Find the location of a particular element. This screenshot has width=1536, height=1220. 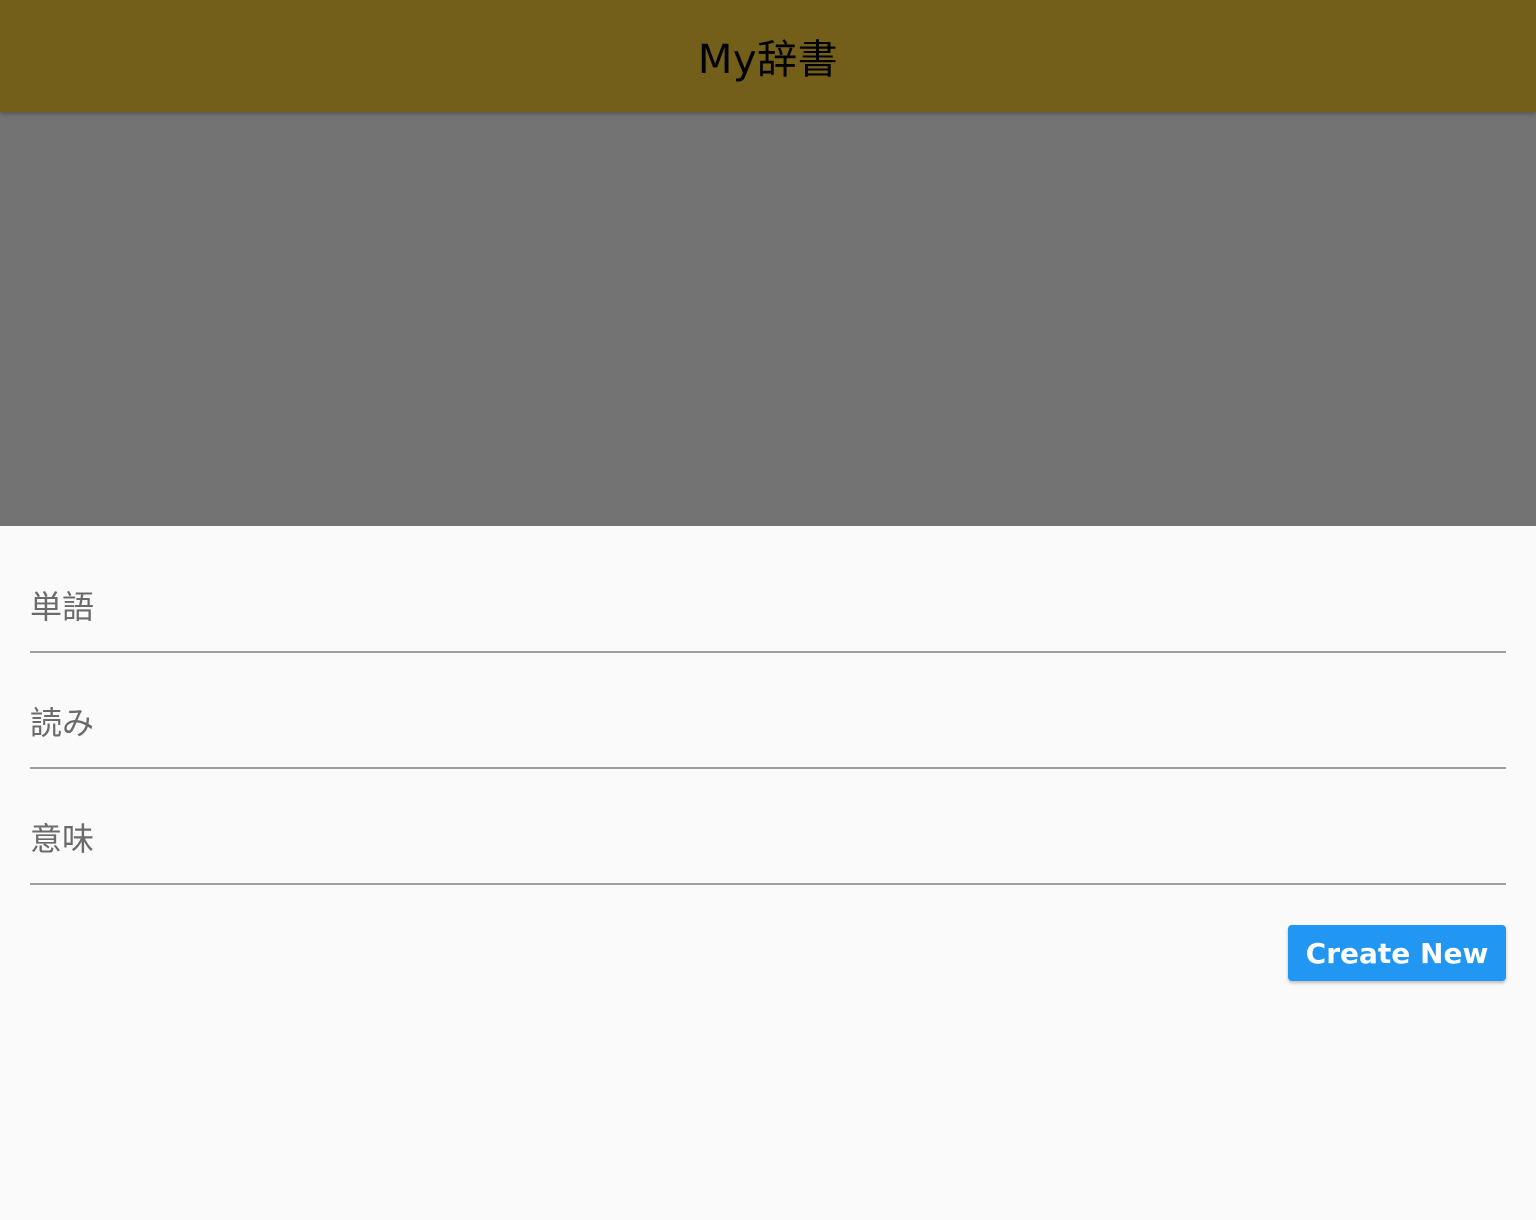

reading-input is located at coordinates (768, 723).